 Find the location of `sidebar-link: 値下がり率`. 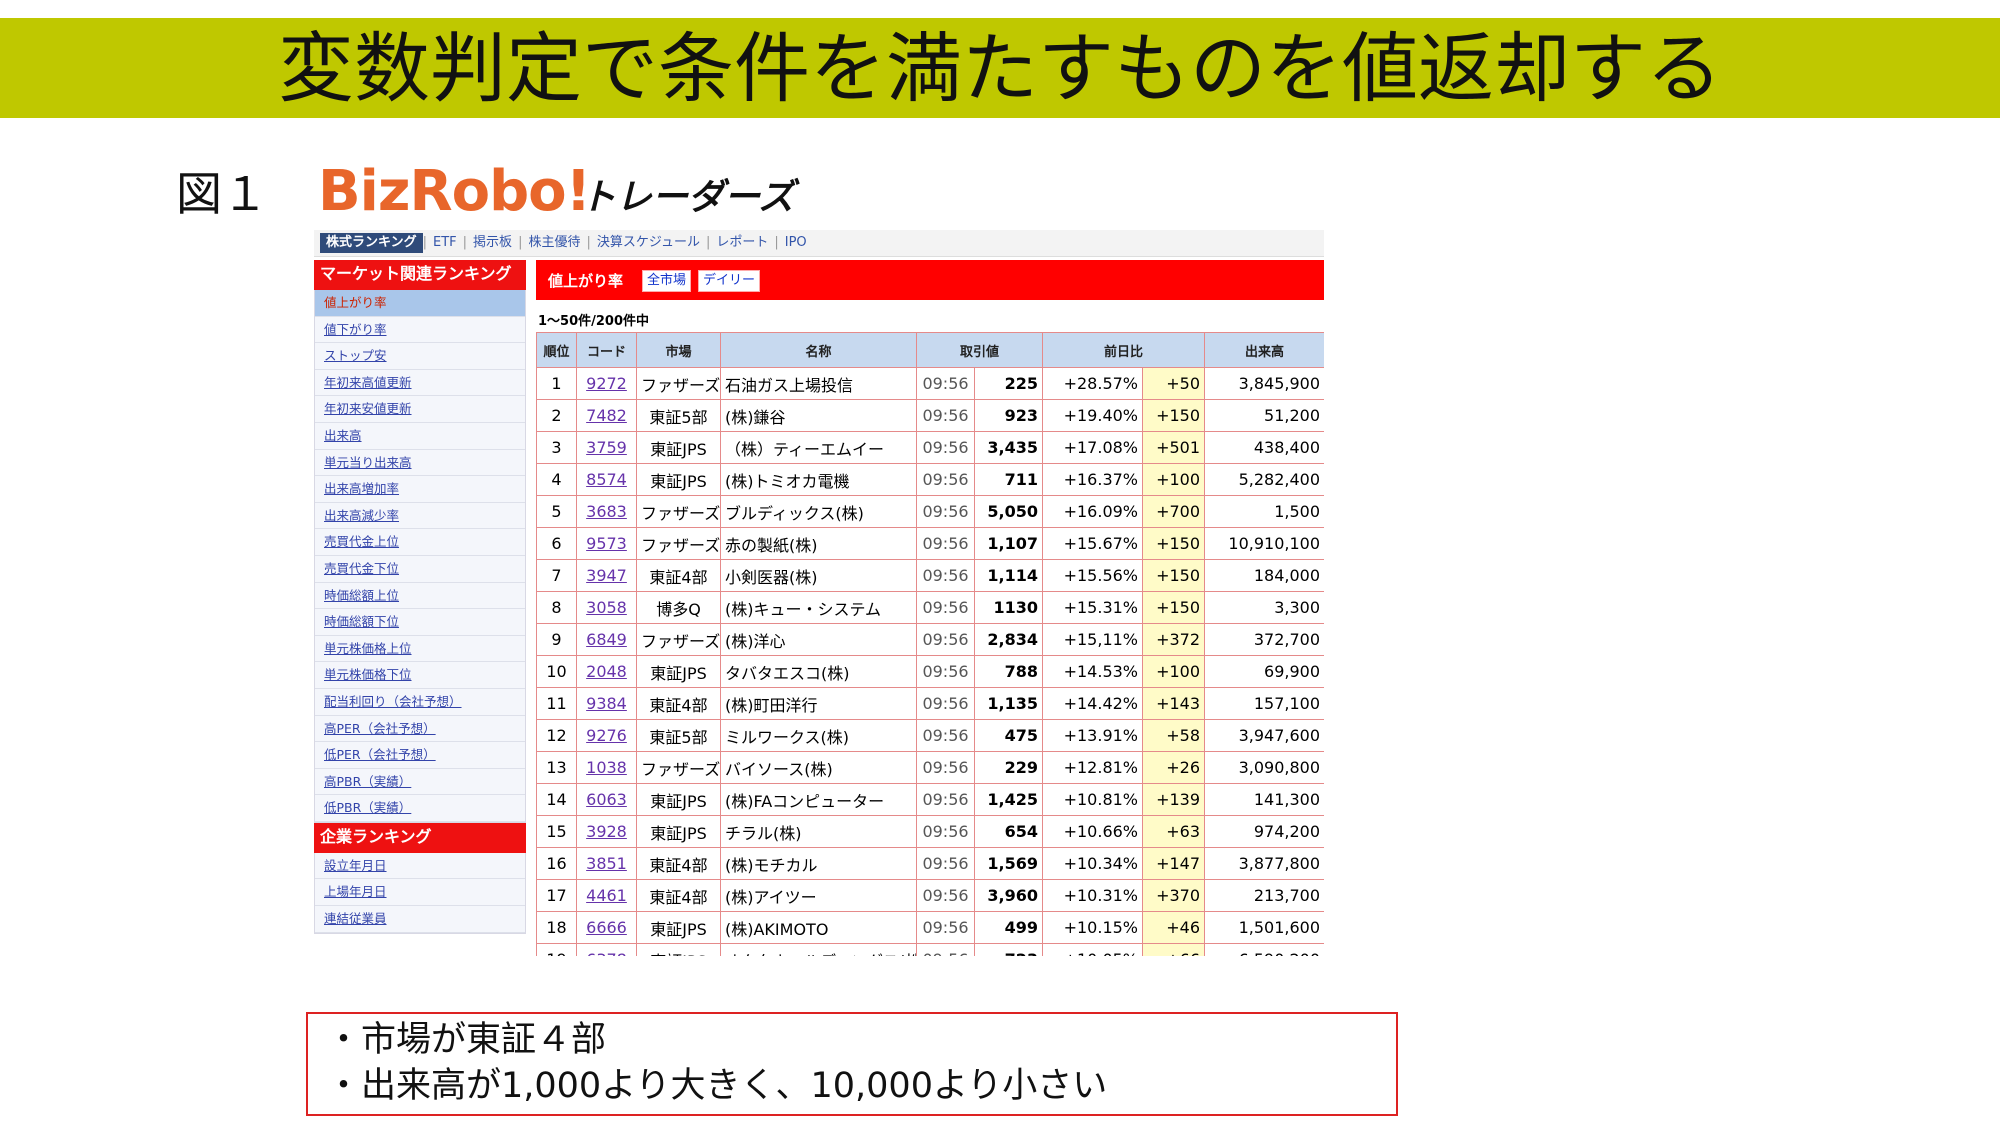

sidebar-link: 値下がり率 is located at coordinates (420, 330).